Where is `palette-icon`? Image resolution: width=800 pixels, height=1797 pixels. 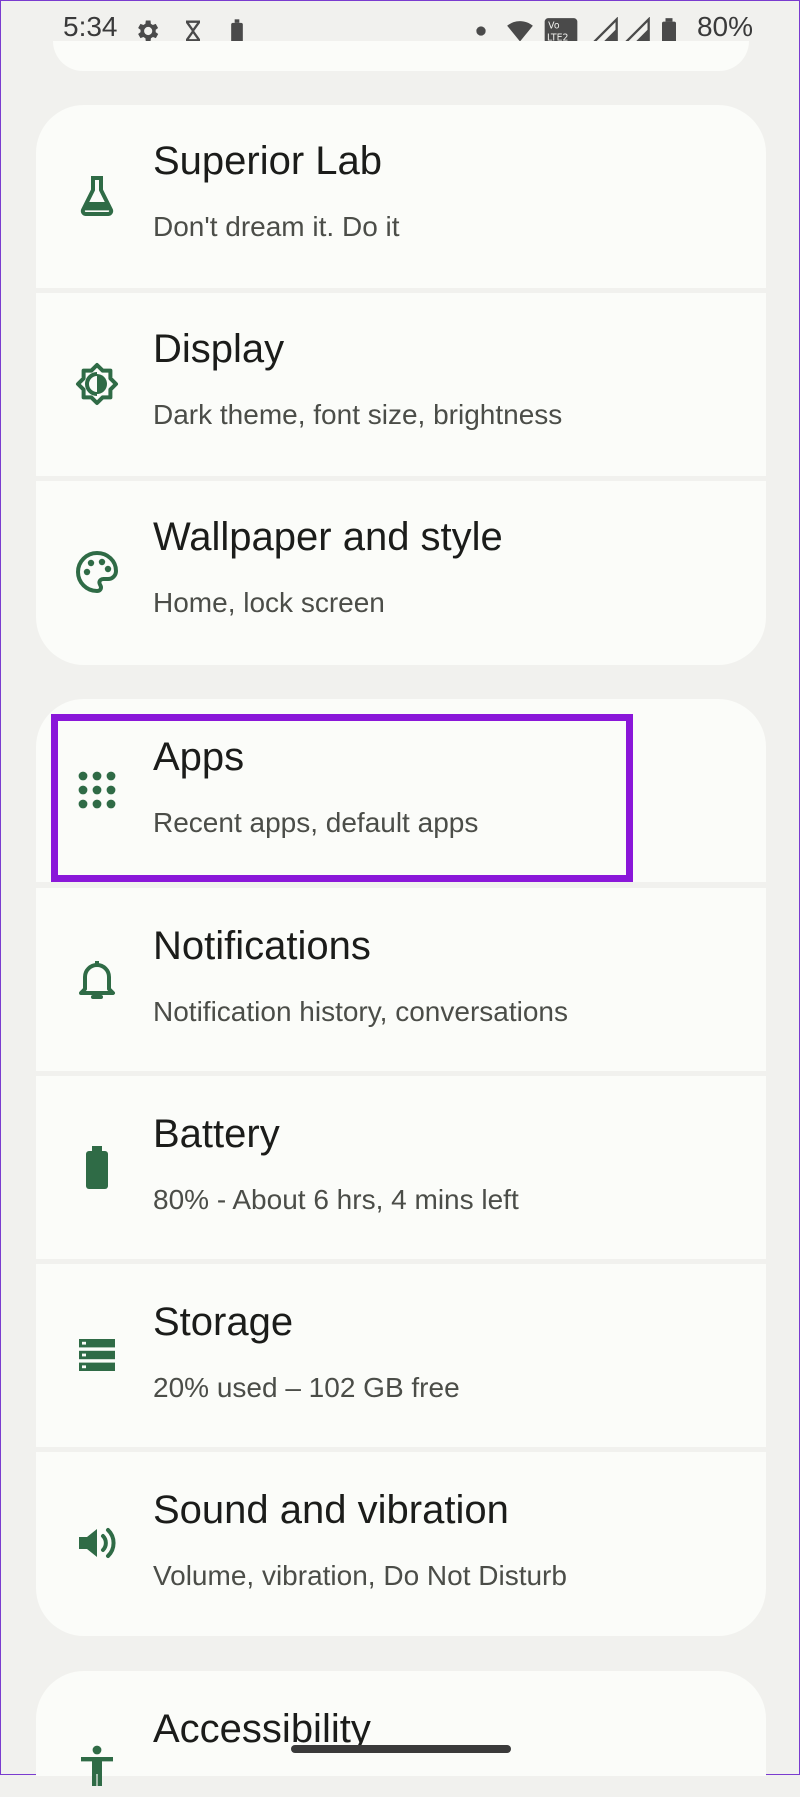
palette-icon is located at coordinates (97, 572).